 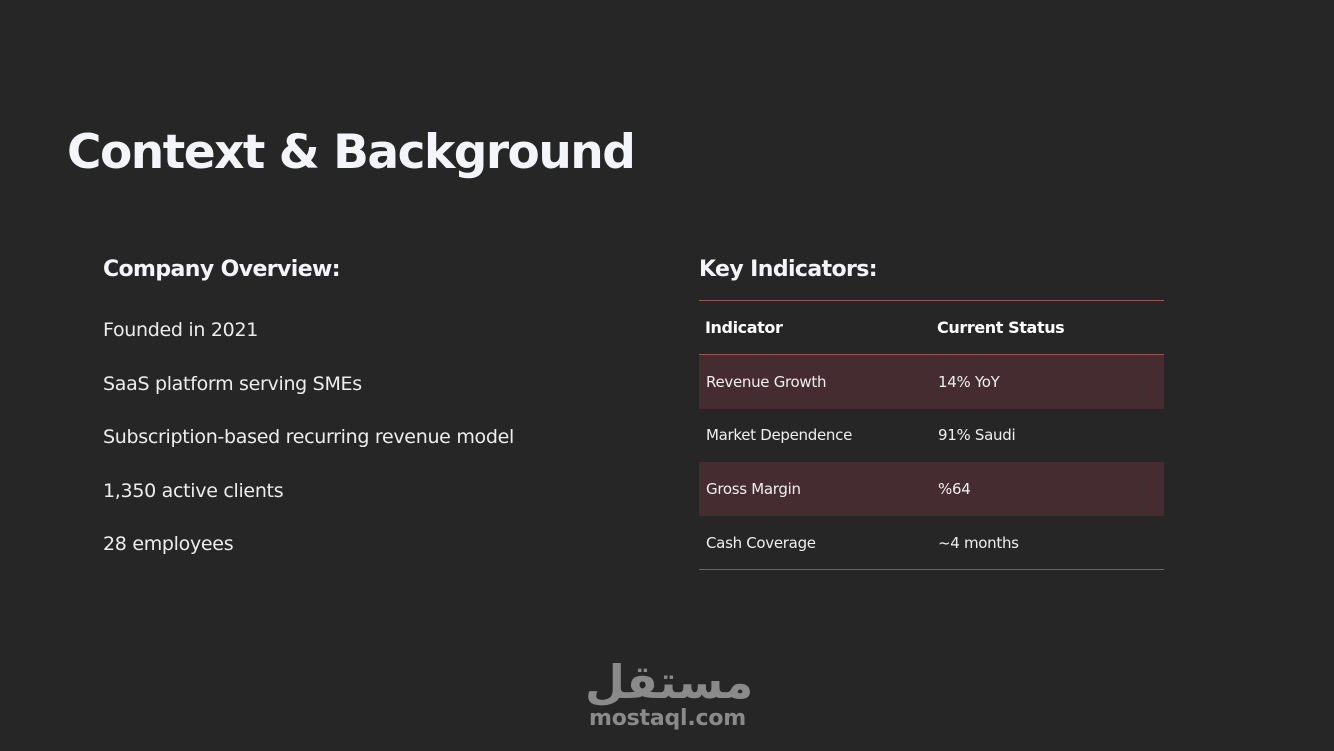 What do you see at coordinates (222, 269) in the screenshot?
I see `company-overview-heading: Company Overview:` at bounding box center [222, 269].